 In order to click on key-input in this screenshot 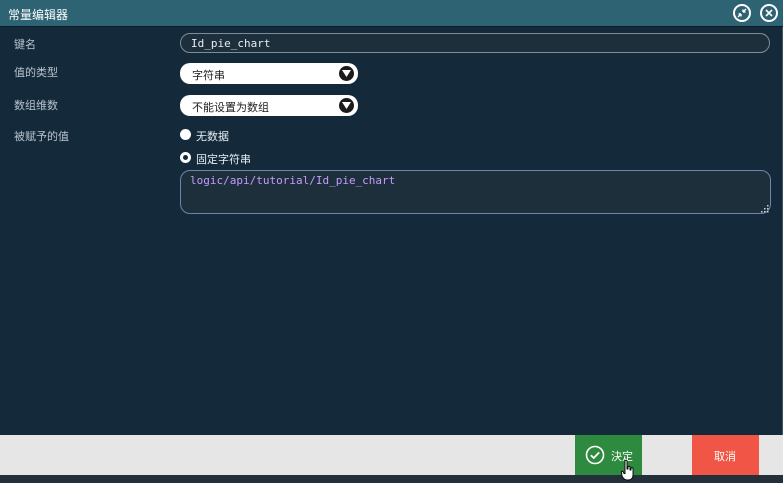, I will do `click(475, 43)`.